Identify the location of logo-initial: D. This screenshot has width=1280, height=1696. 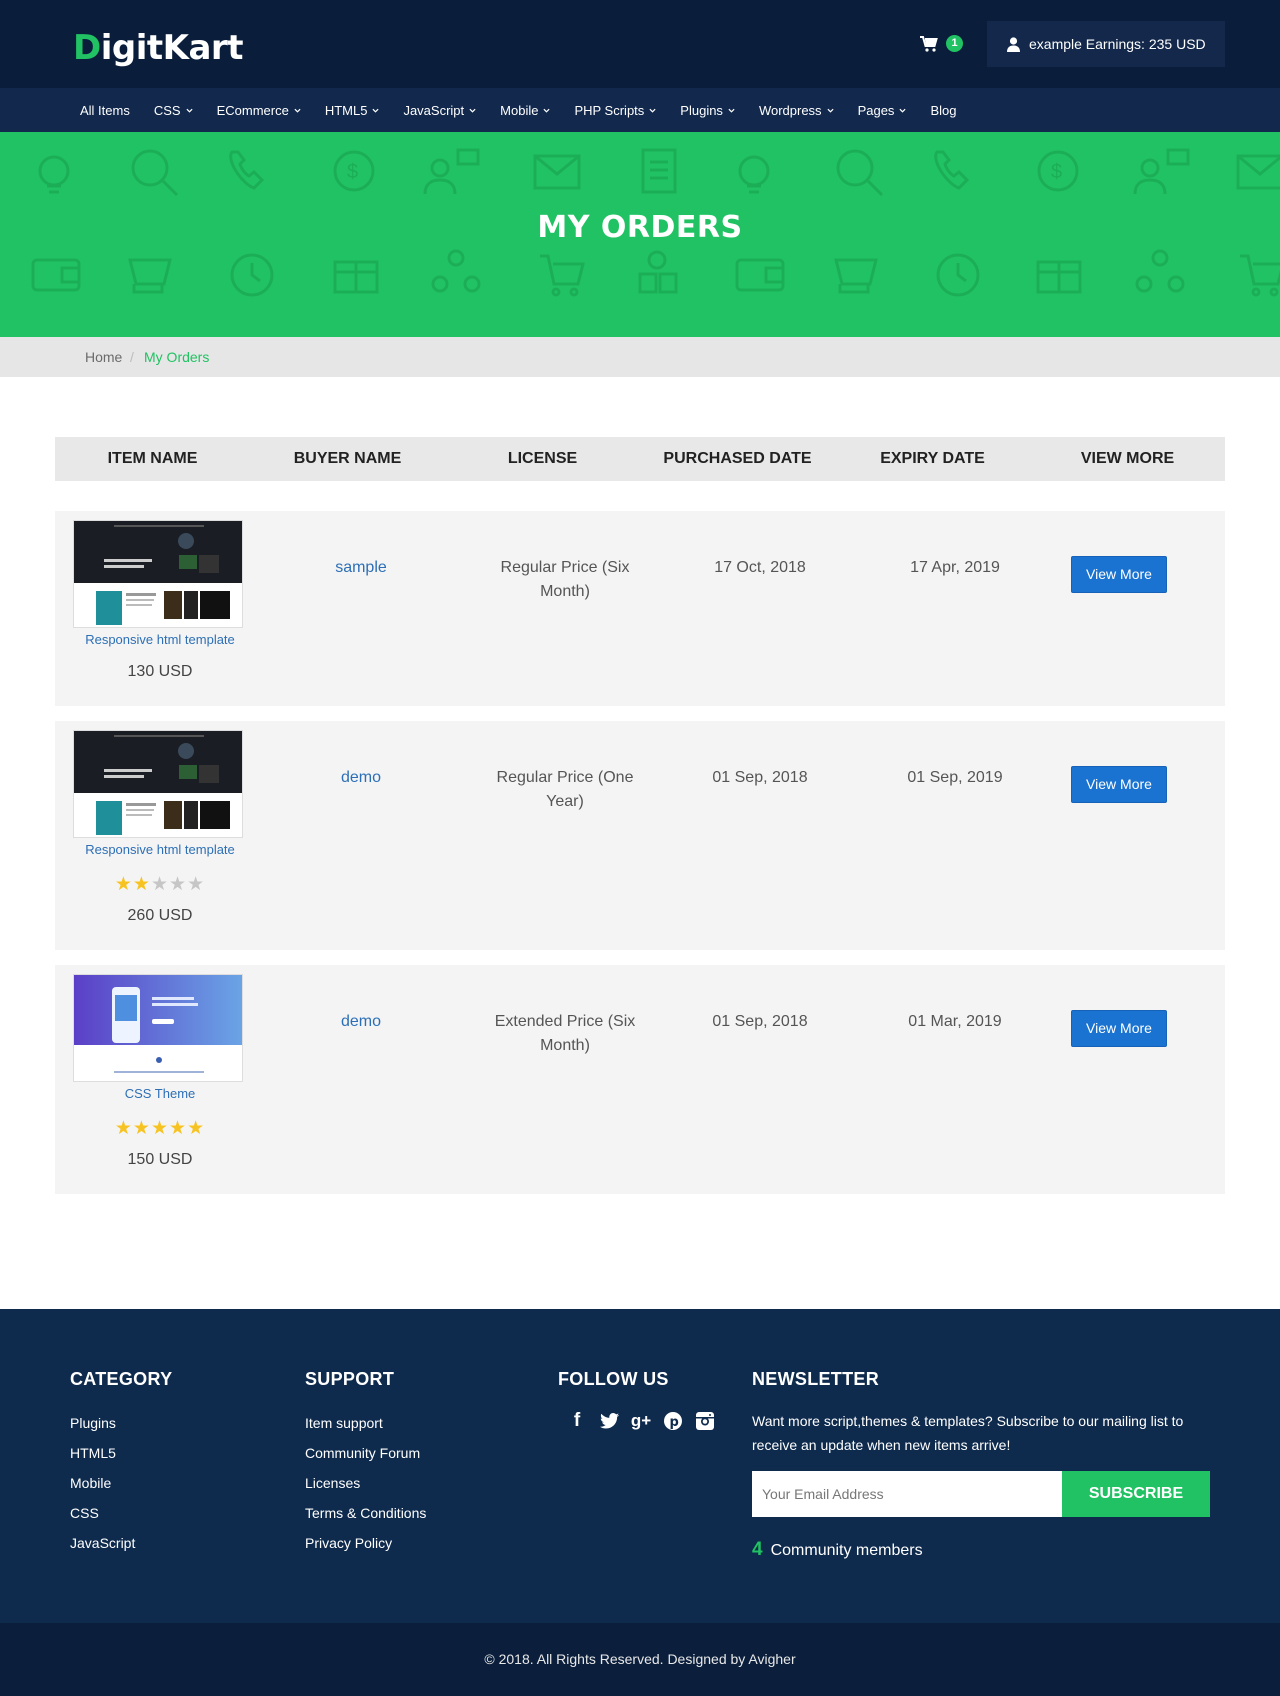
(87, 48).